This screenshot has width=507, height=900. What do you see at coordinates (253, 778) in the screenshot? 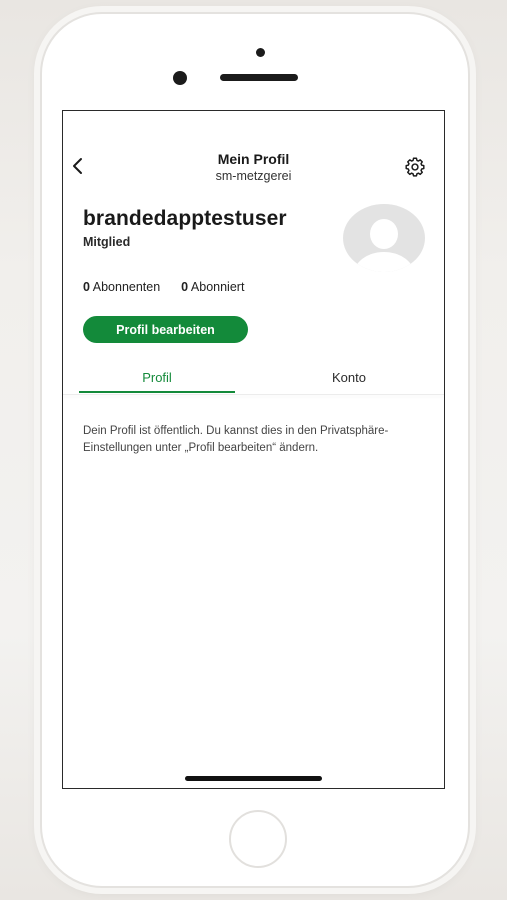
I see `home-indicator` at bounding box center [253, 778].